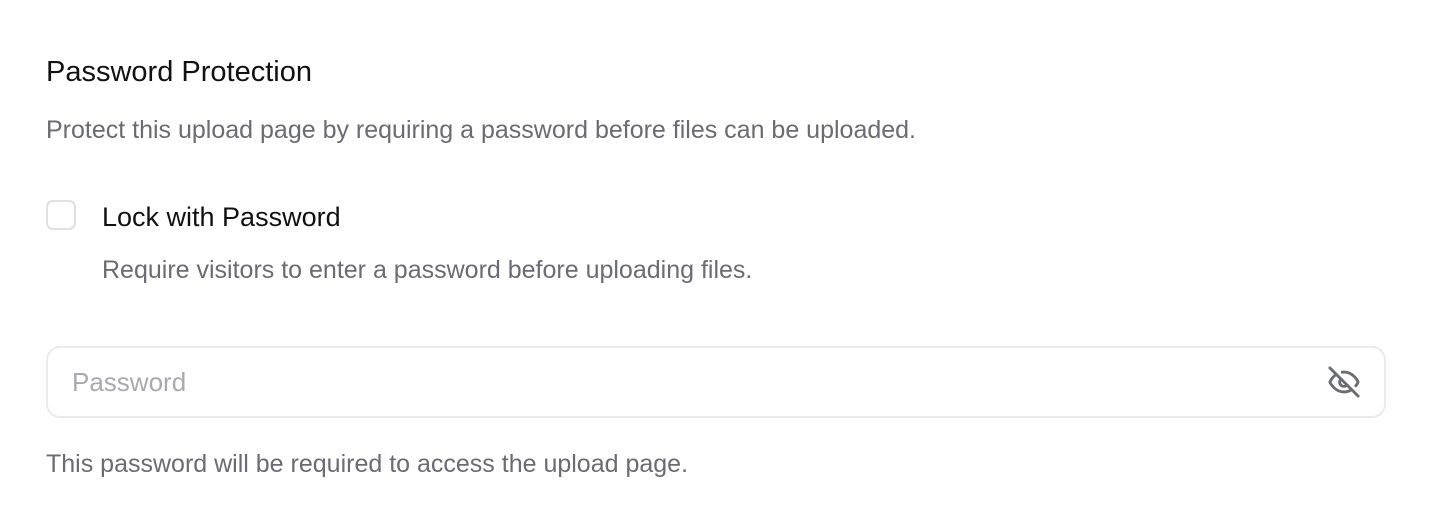 The image size is (1430, 532). Describe the element at coordinates (61, 215) in the screenshot. I see `lock-with-password-checkbox` at that location.